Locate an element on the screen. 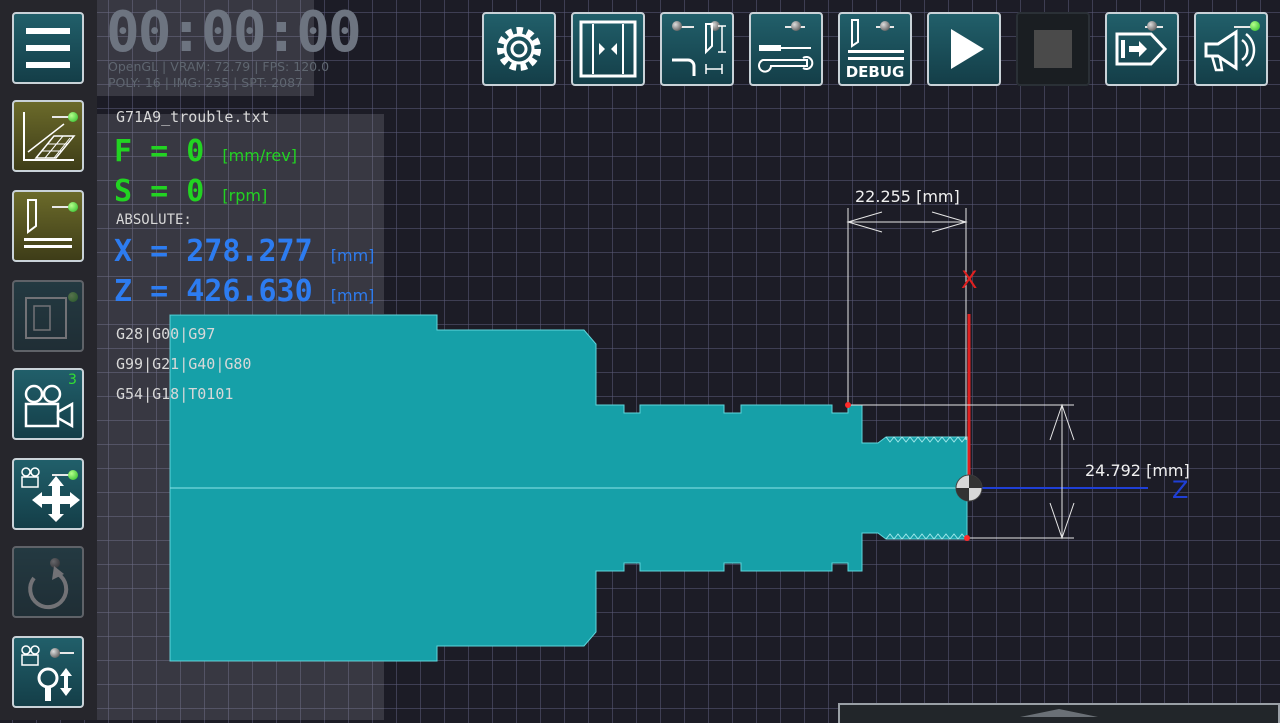  lathe-tool-icon is located at coordinates (48, 223).